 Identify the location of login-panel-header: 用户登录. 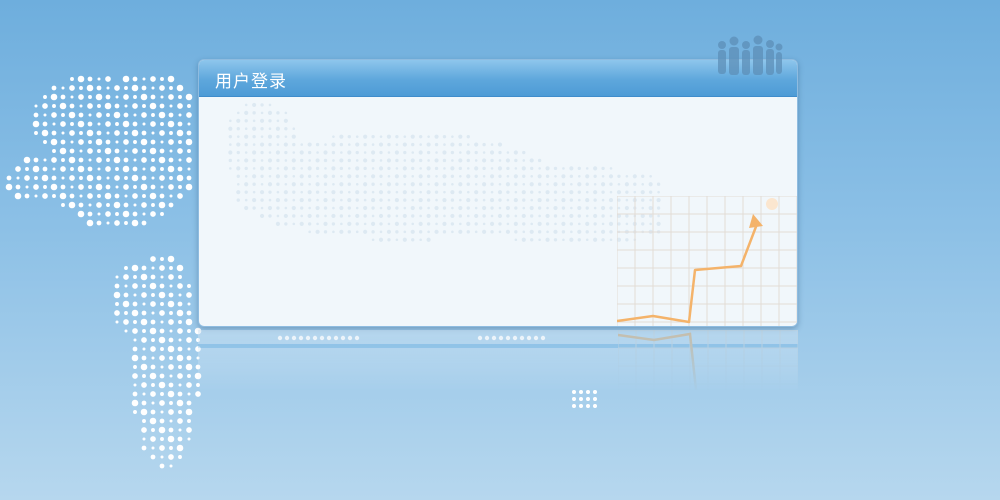
(498, 78).